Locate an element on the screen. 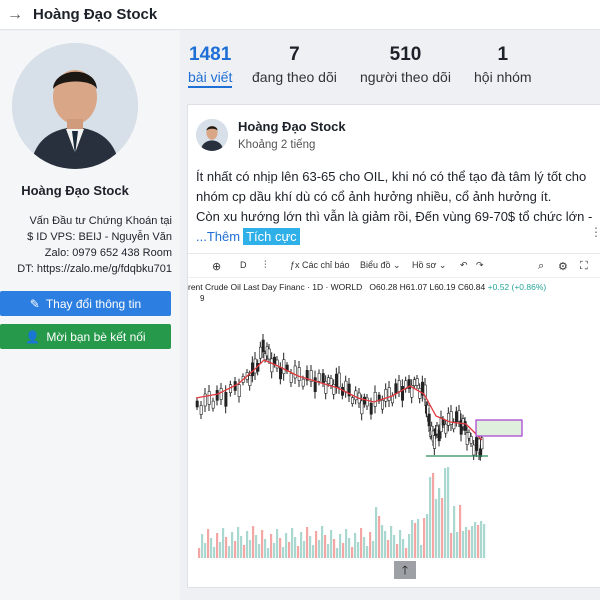  pencil-icon: ✎ is located at coordinates (34, 303).